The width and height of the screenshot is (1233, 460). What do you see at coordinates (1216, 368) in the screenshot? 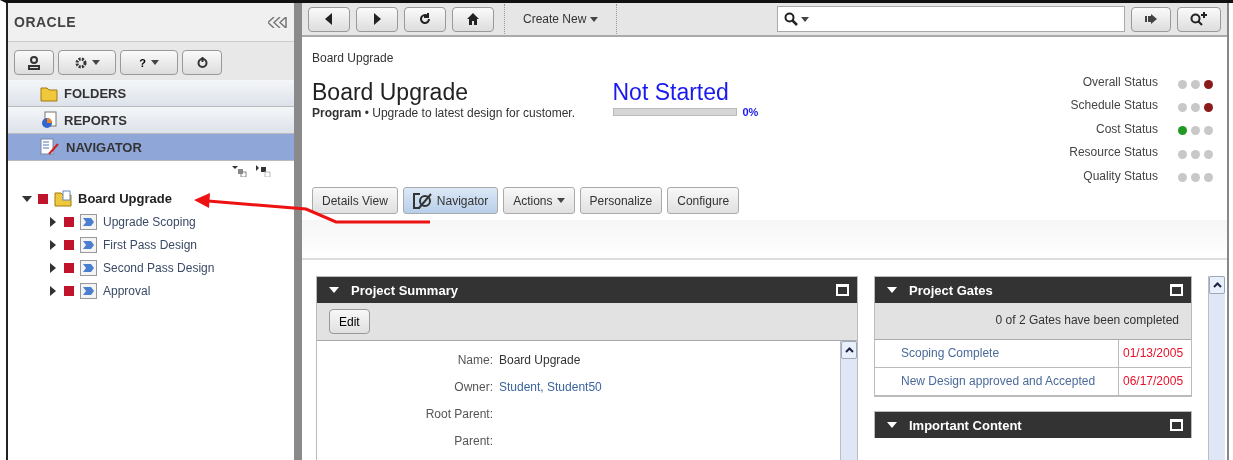
I see `page-scrollbar` at bounding box center [1216, 368].